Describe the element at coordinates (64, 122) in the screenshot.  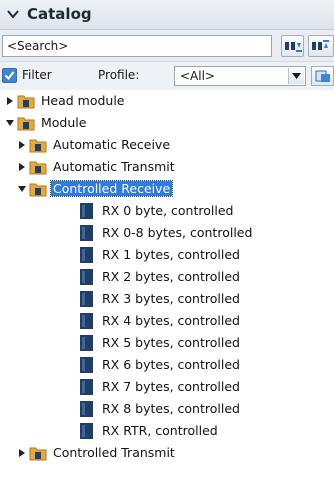
I see `tree-node-label: Module` at that location.